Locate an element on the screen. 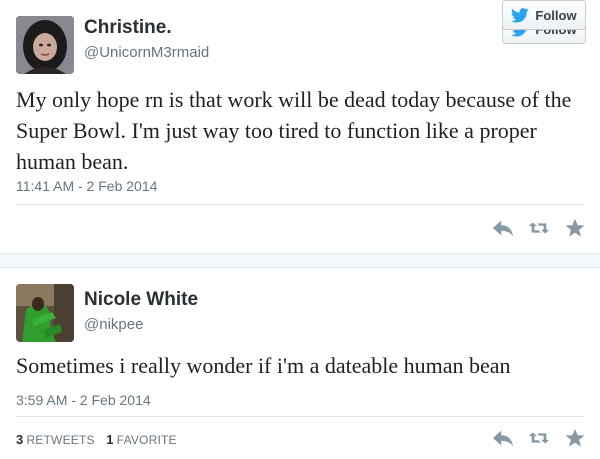 This screenshot has width=600, height=459. avatar-image-nicole is located at coordinates (45, 313).